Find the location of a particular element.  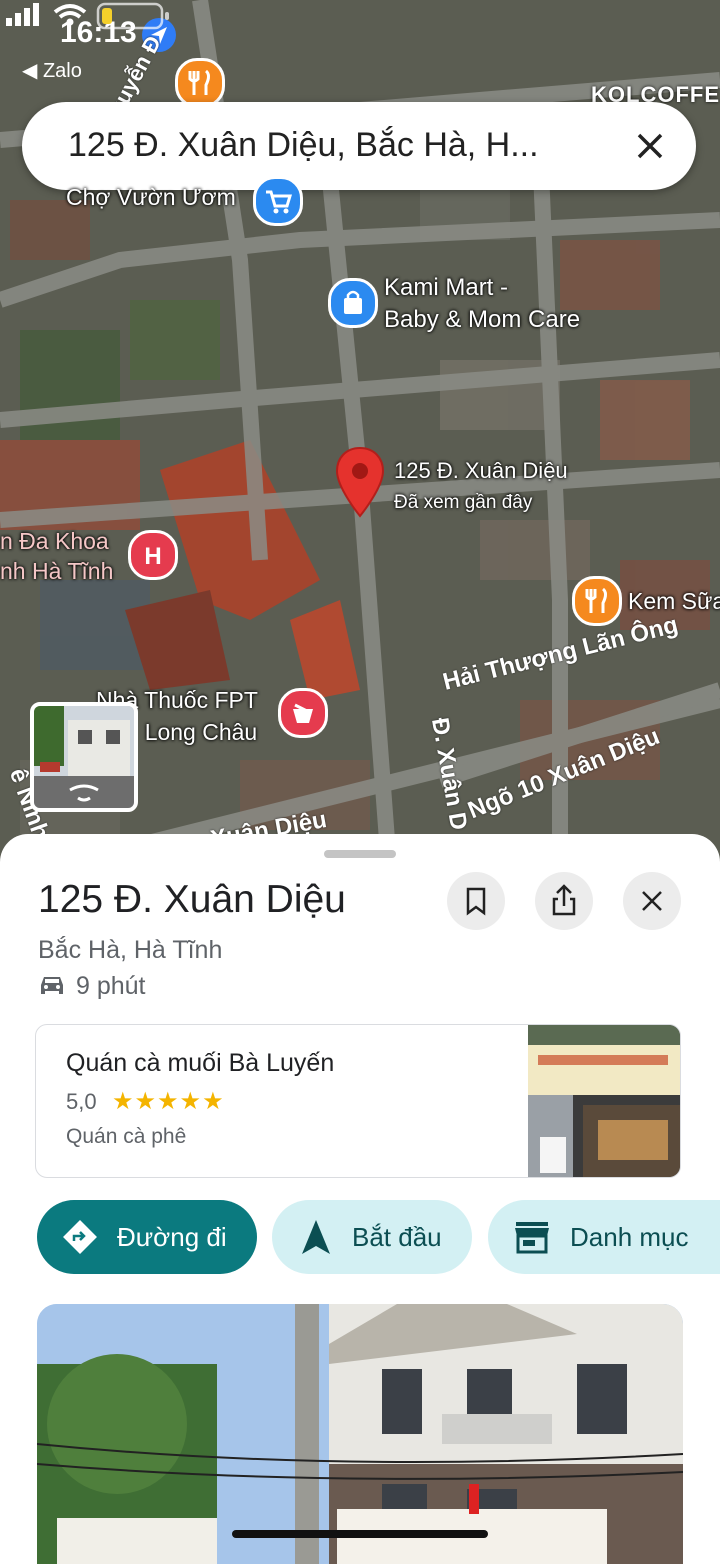

directions-label: Đường đi is located at coordinates (172, 1237).